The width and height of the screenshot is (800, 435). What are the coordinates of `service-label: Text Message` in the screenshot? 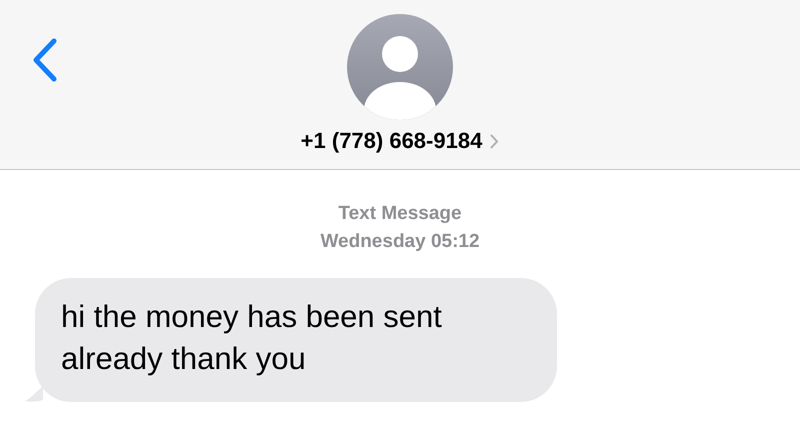 It's located at (400, 214).